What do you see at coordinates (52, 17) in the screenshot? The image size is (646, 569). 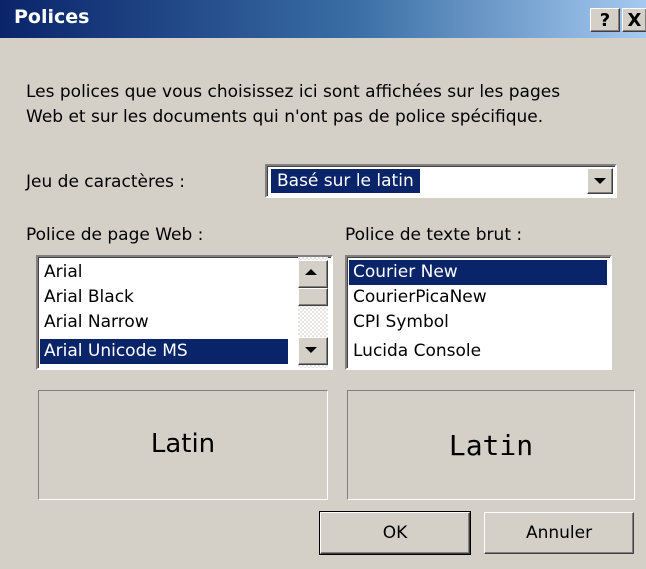 I see `dialog-title: Polices` at bounding box center [52, 17].